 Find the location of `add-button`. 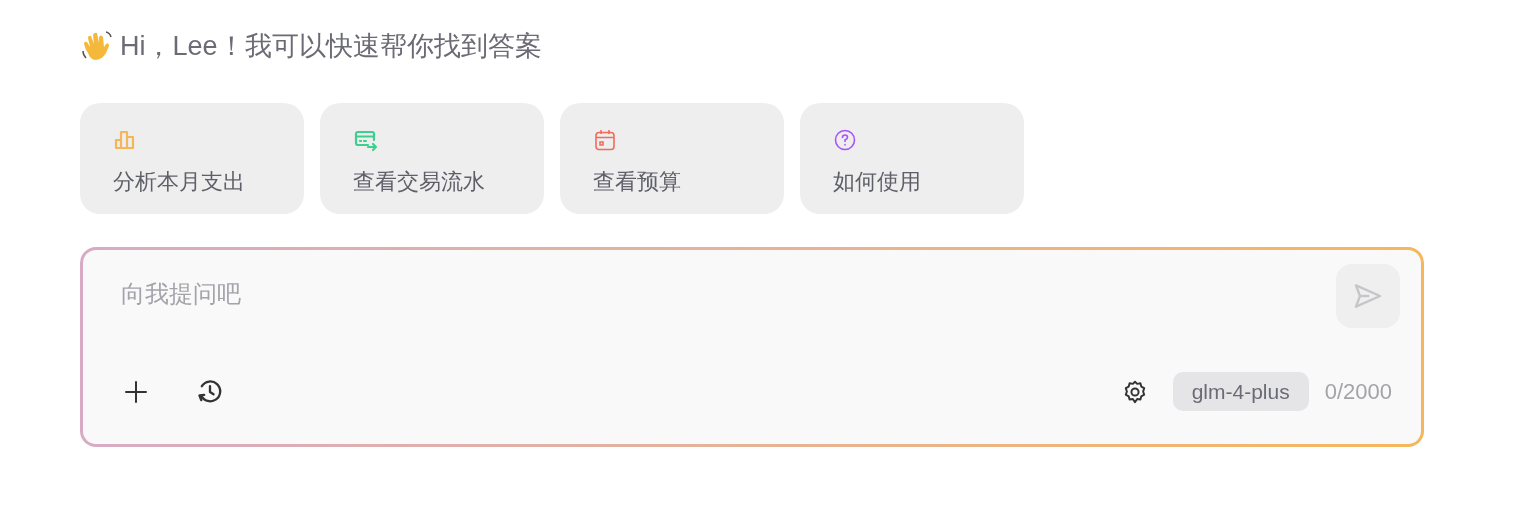

add-button is located at coordinates (136, 391).